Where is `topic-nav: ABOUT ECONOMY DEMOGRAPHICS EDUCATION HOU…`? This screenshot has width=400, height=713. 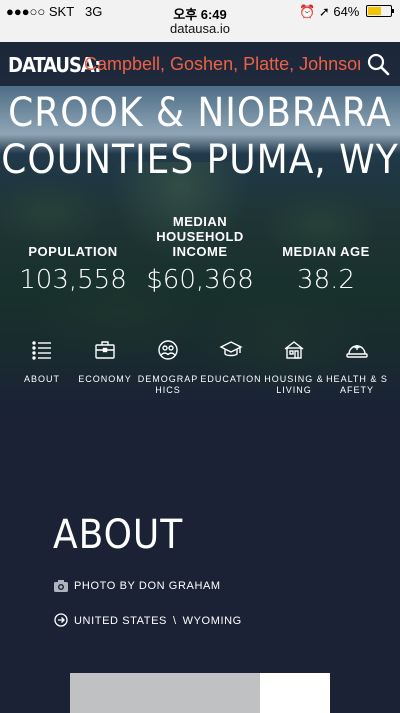 topic-nav: ABOUT ECONOMY DEMOGRAPHICS EDUCATION HOU… is located at coordinates (200, 373).